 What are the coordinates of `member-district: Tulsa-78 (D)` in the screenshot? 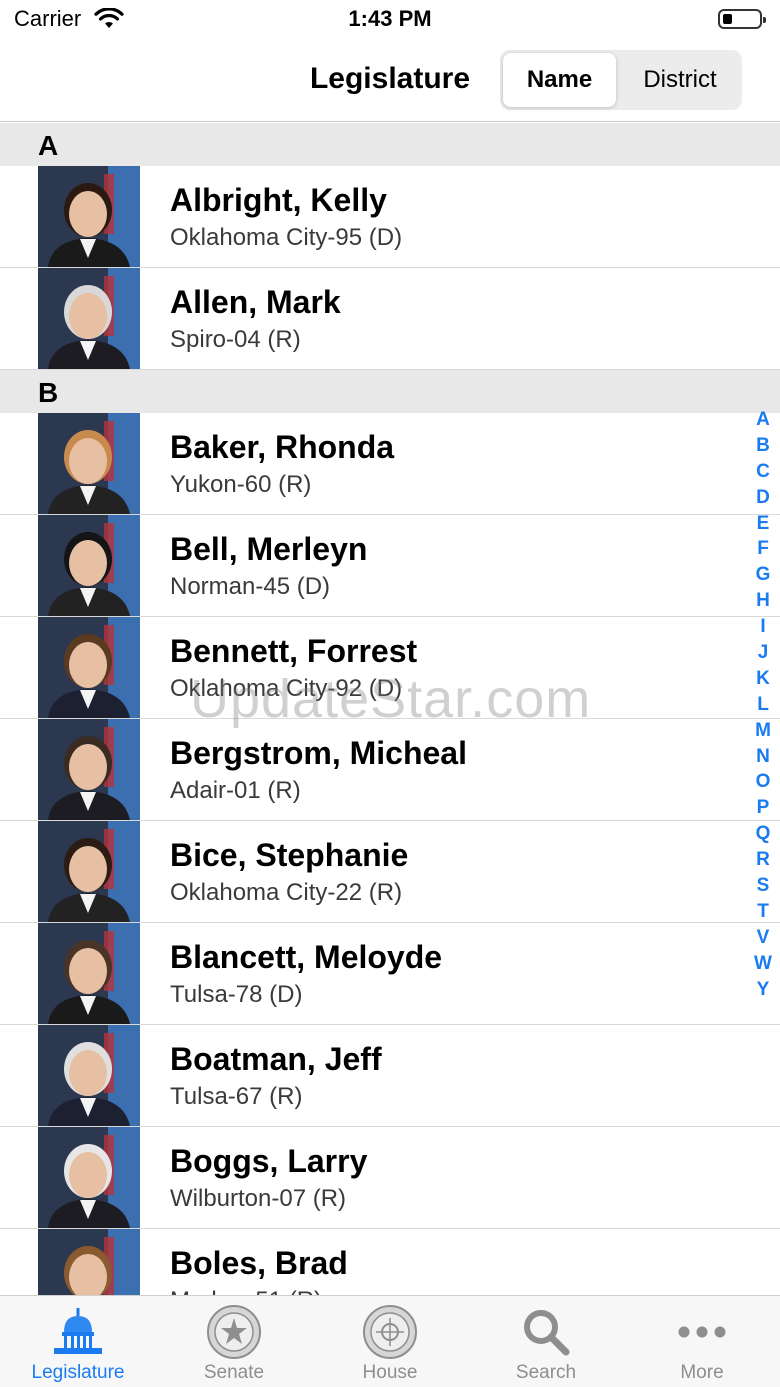 It's located at (236, 994).